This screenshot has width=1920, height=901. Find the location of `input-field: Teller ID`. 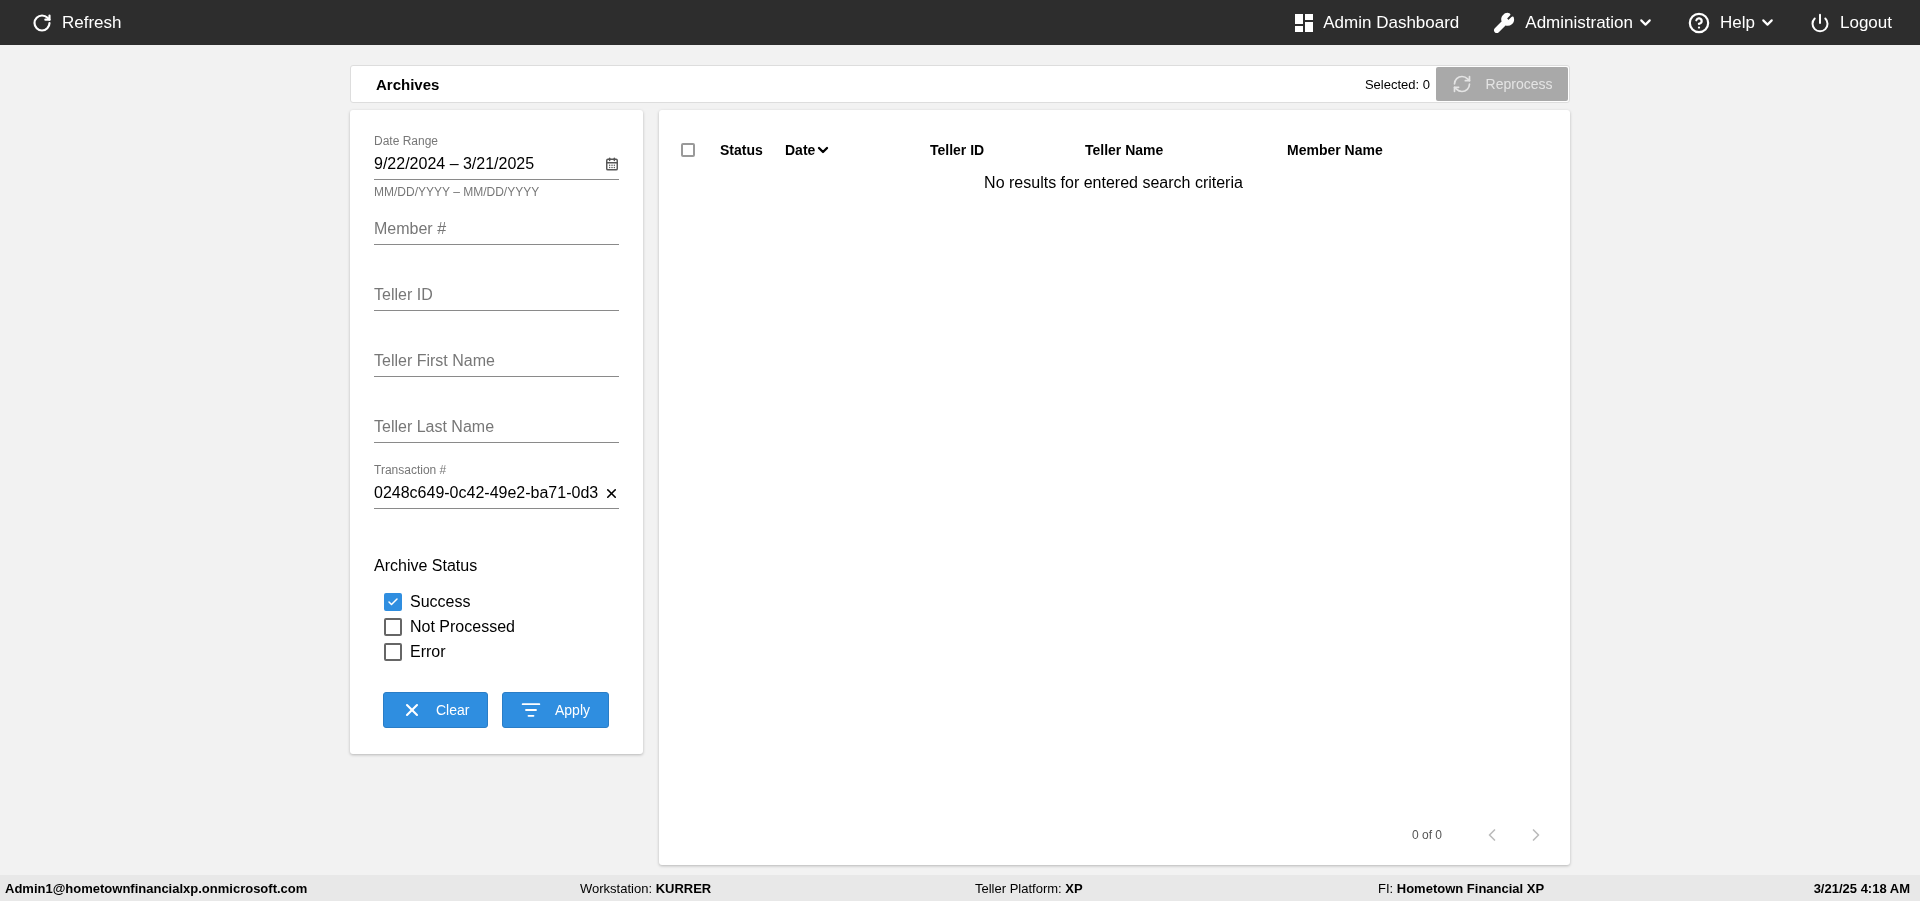

input-field: Teller ID is located at coordinates (496, 295).